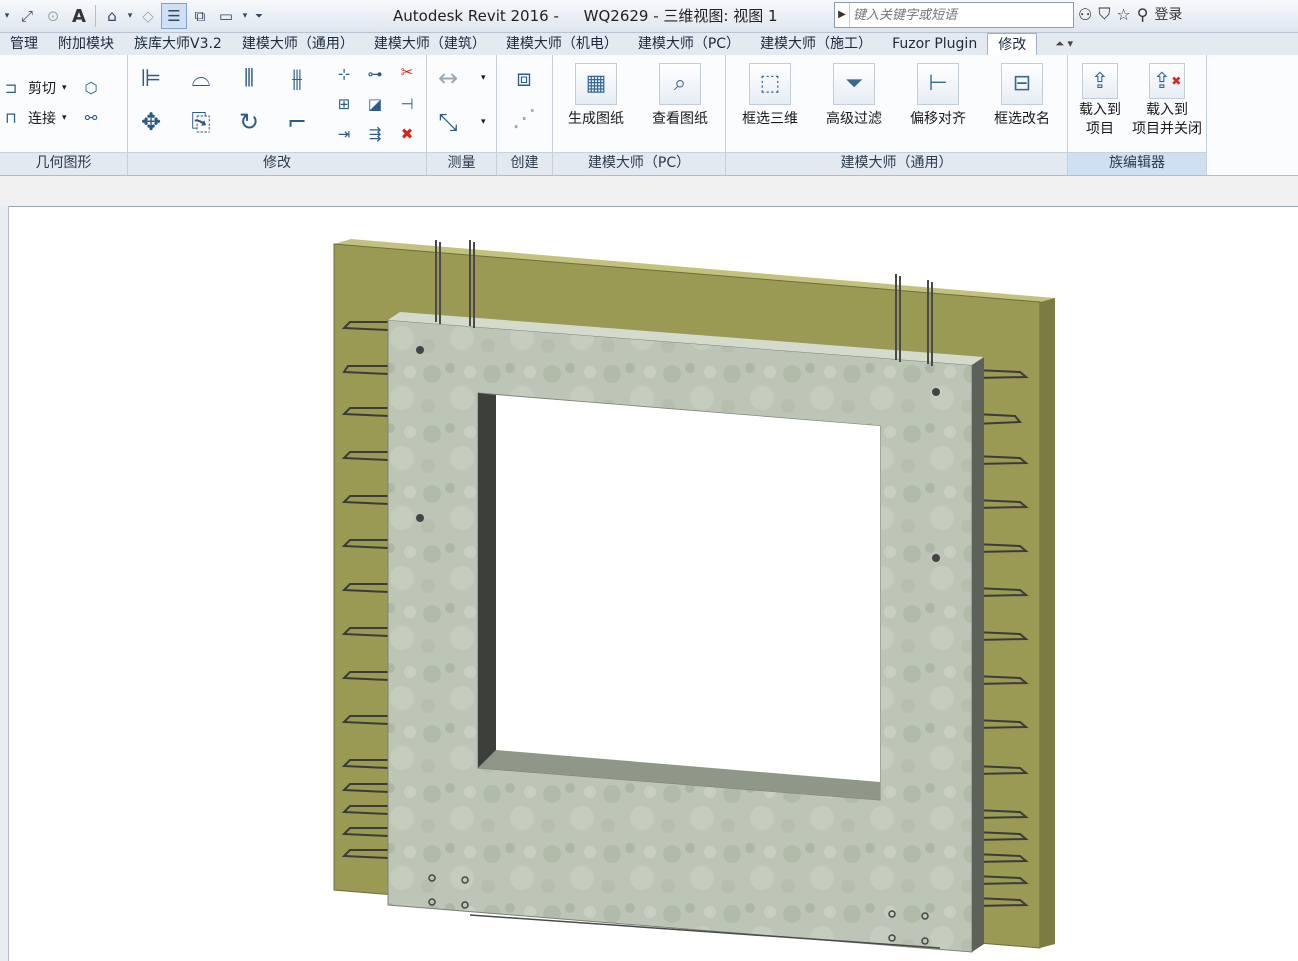 The width and height of the screenshot is (1298, 961). I want to click on star-icon: ☆, so click(1123, 14).